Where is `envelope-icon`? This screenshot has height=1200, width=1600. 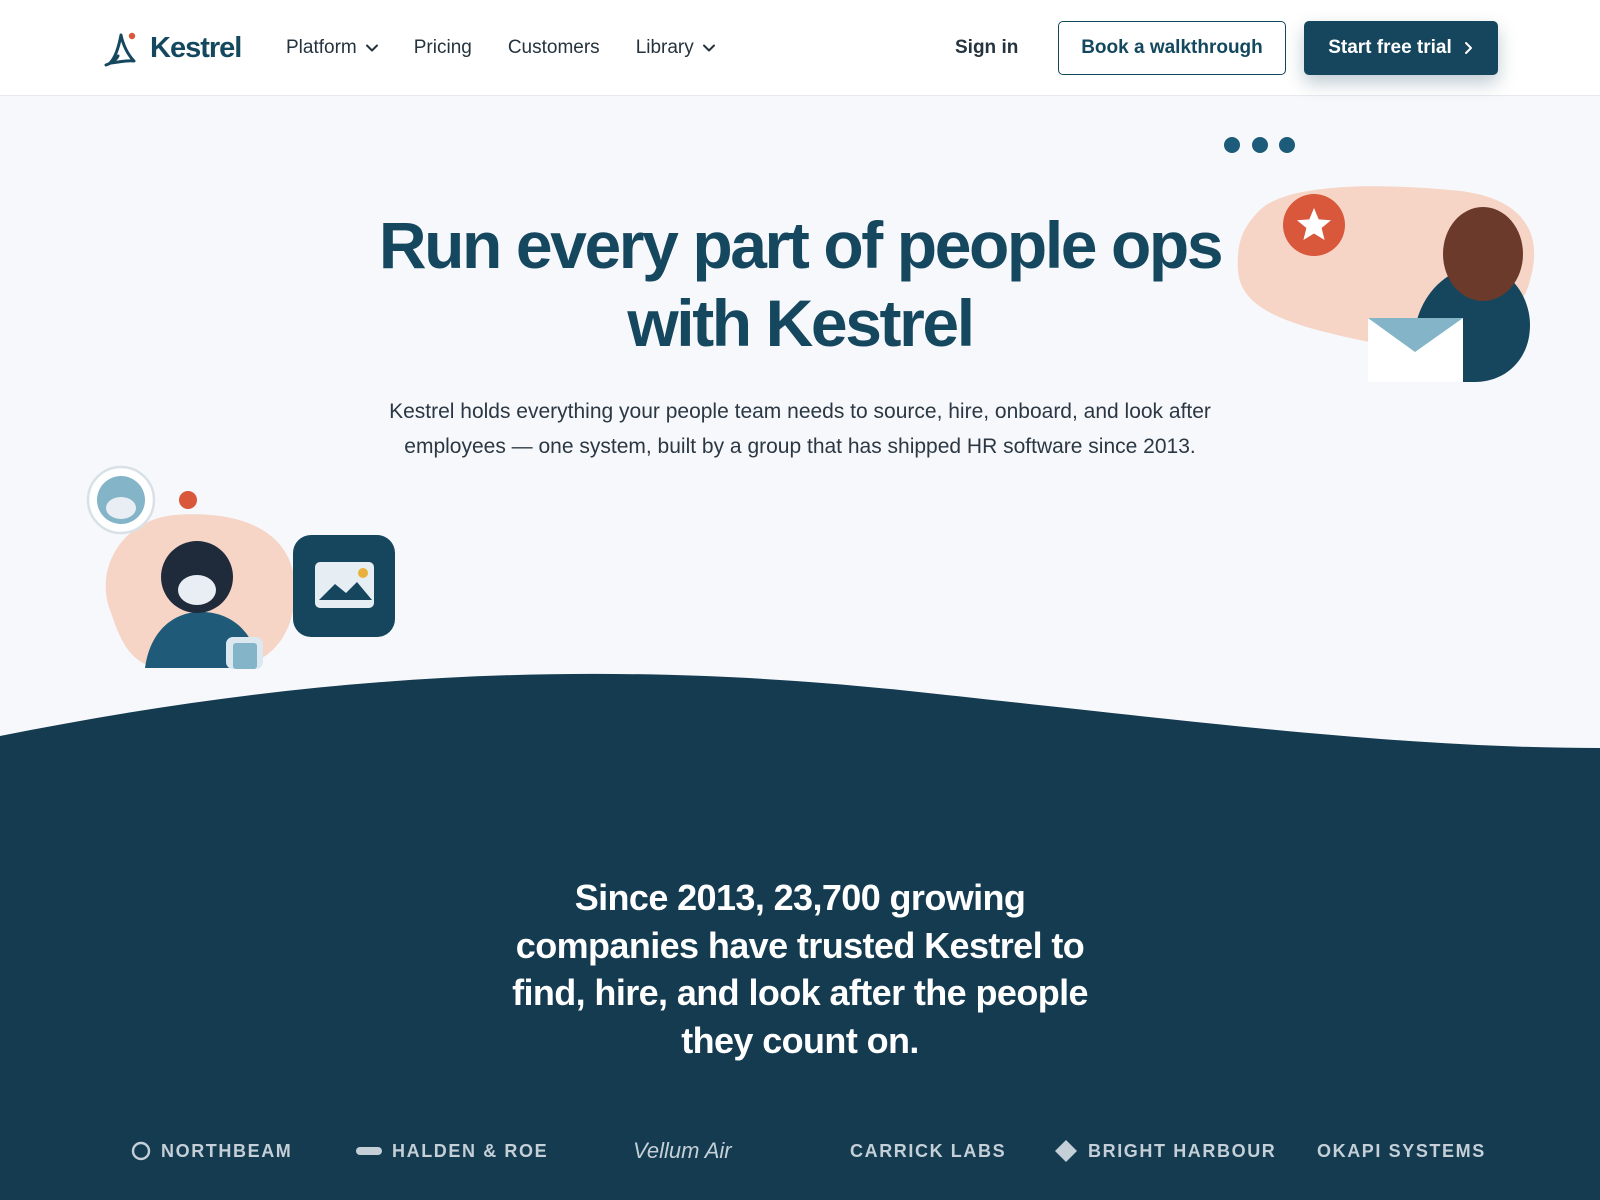
envelope-icon is located at coordinates (1415, 350).